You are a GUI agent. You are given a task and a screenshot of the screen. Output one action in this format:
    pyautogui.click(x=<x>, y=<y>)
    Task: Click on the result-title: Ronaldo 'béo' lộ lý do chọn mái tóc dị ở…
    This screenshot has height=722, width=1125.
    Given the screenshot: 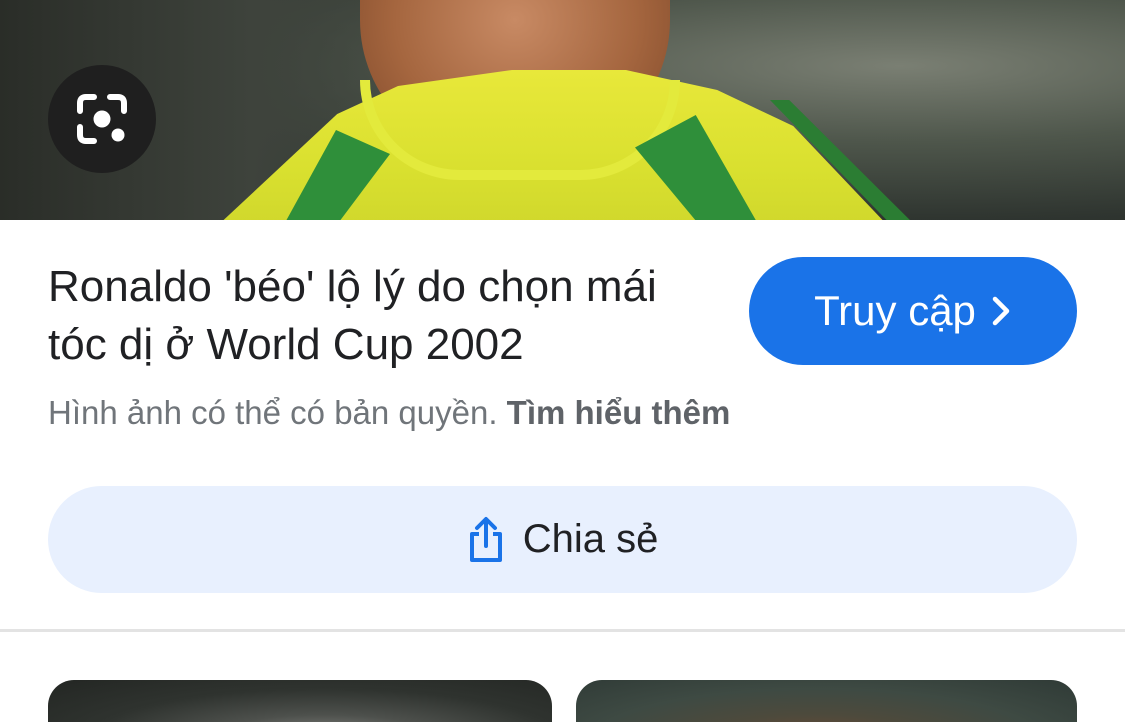 What is the action you would take?
    pyautogui.click(x=383, y=316)
    